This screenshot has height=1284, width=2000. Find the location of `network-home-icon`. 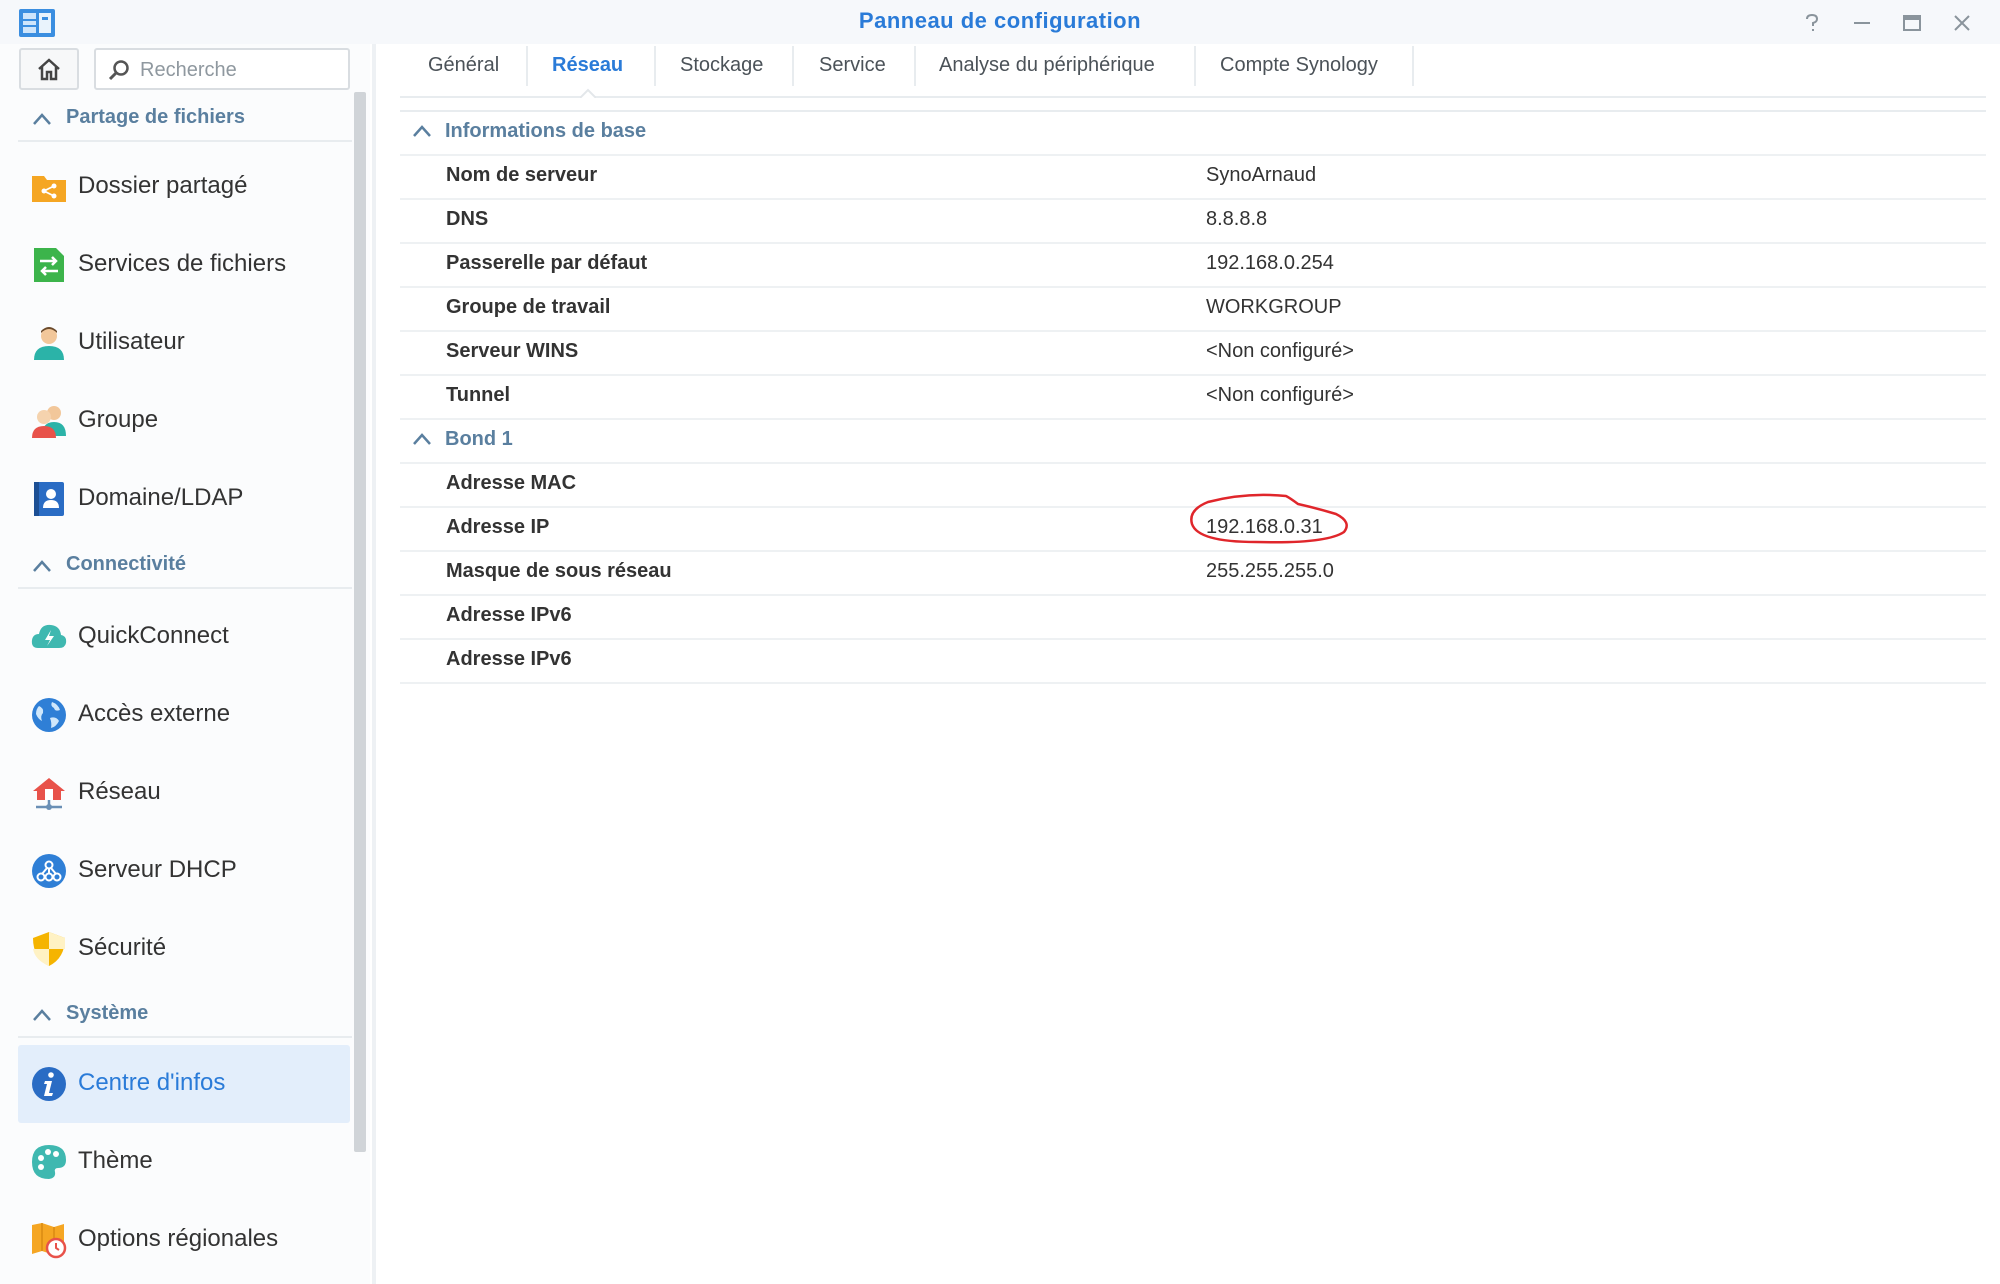

network-home-icon is located at coordinates (49, 794).